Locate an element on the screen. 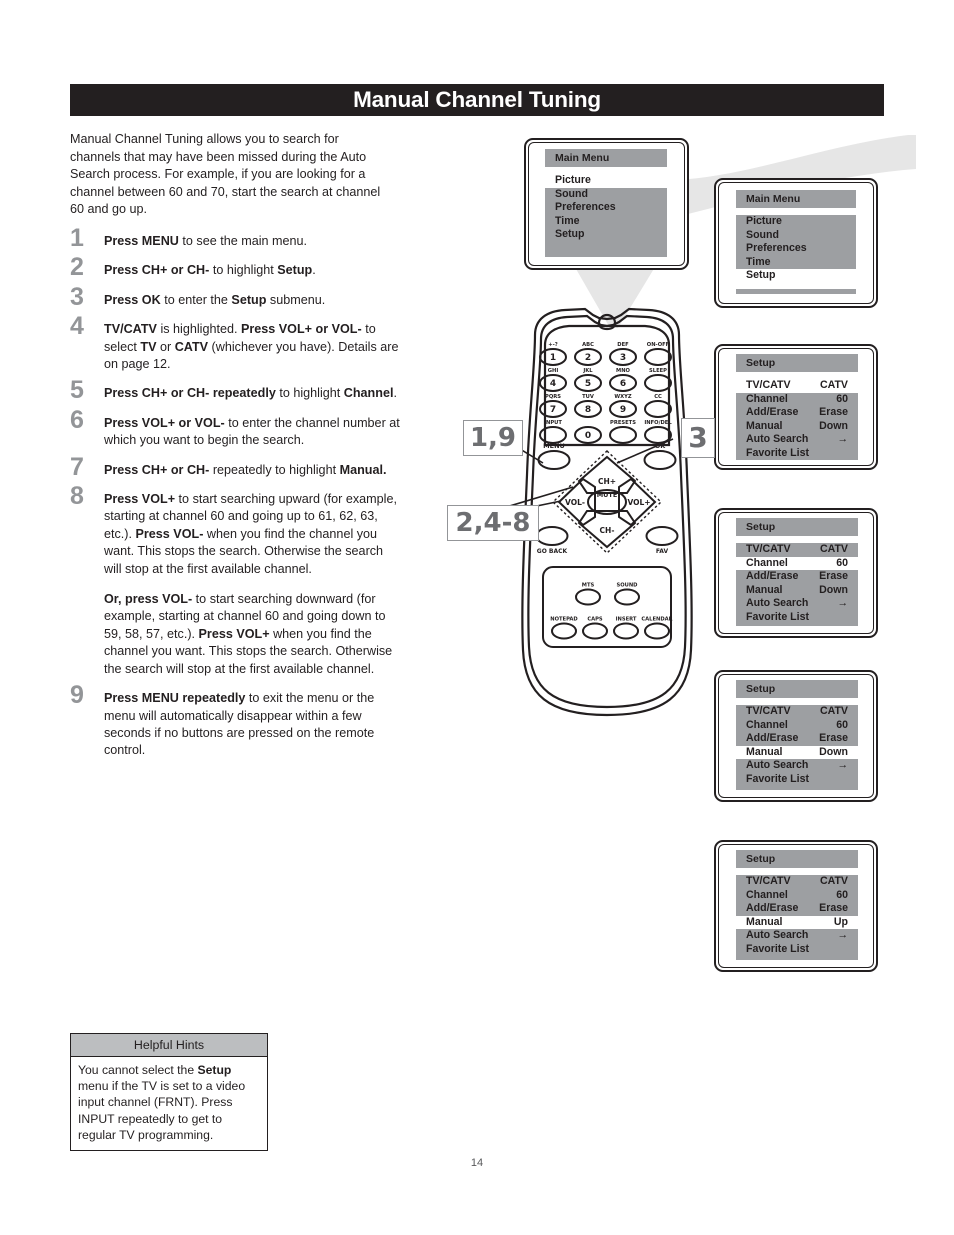 This screenshot has height=1235, width=954. remote-key-caps is located at coordinates (595, 631).